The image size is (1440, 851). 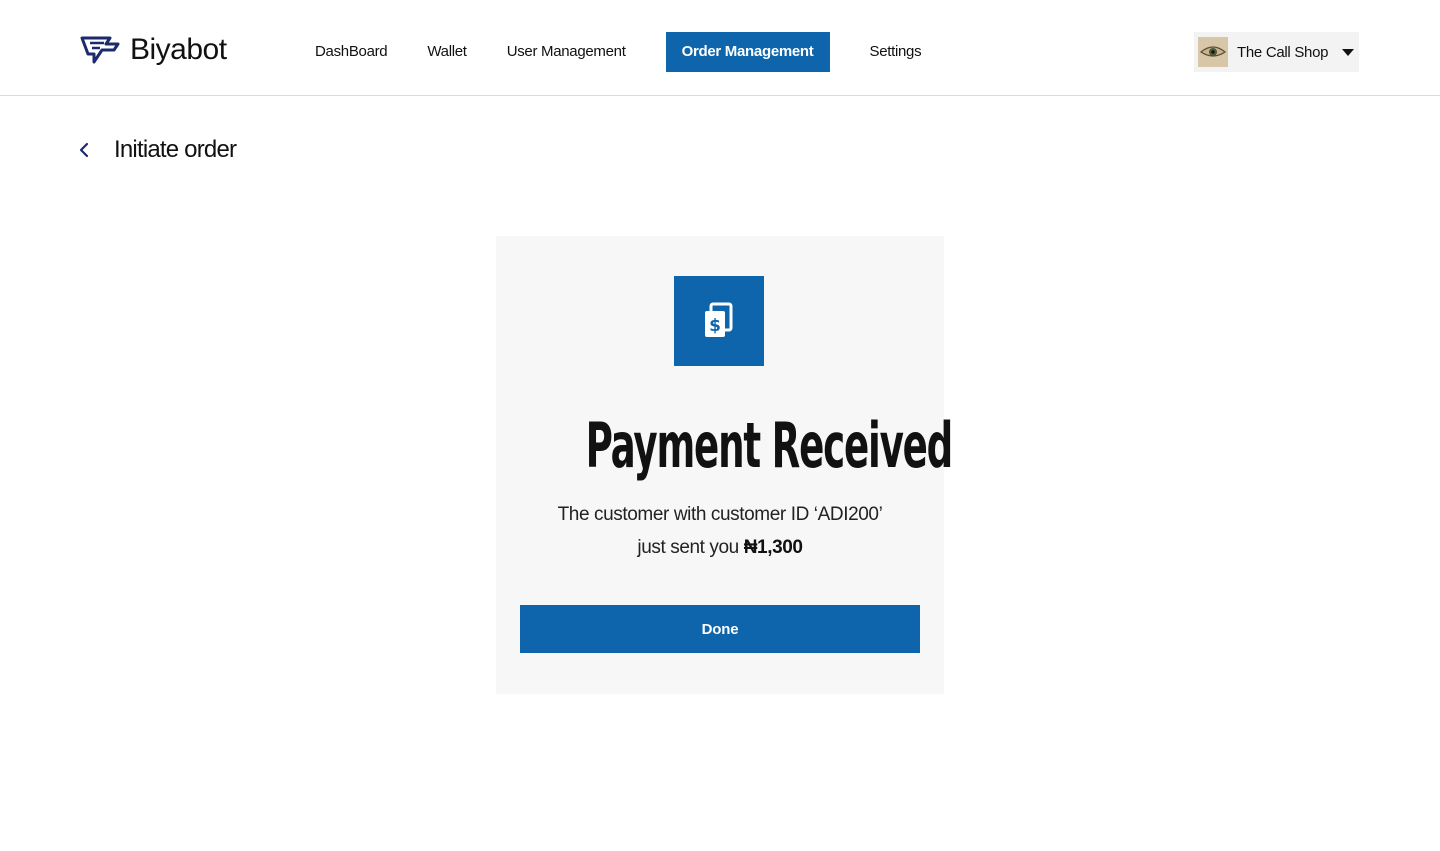 I want to click on back-button, so click(x=85, y=150).